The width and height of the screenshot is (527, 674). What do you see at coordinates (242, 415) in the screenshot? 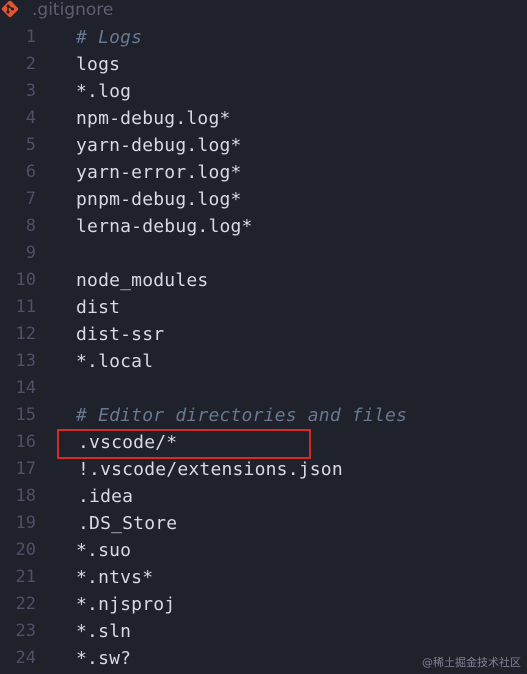
I see `comment-text: # Editor directories and files` at bounding box center [242, 415].